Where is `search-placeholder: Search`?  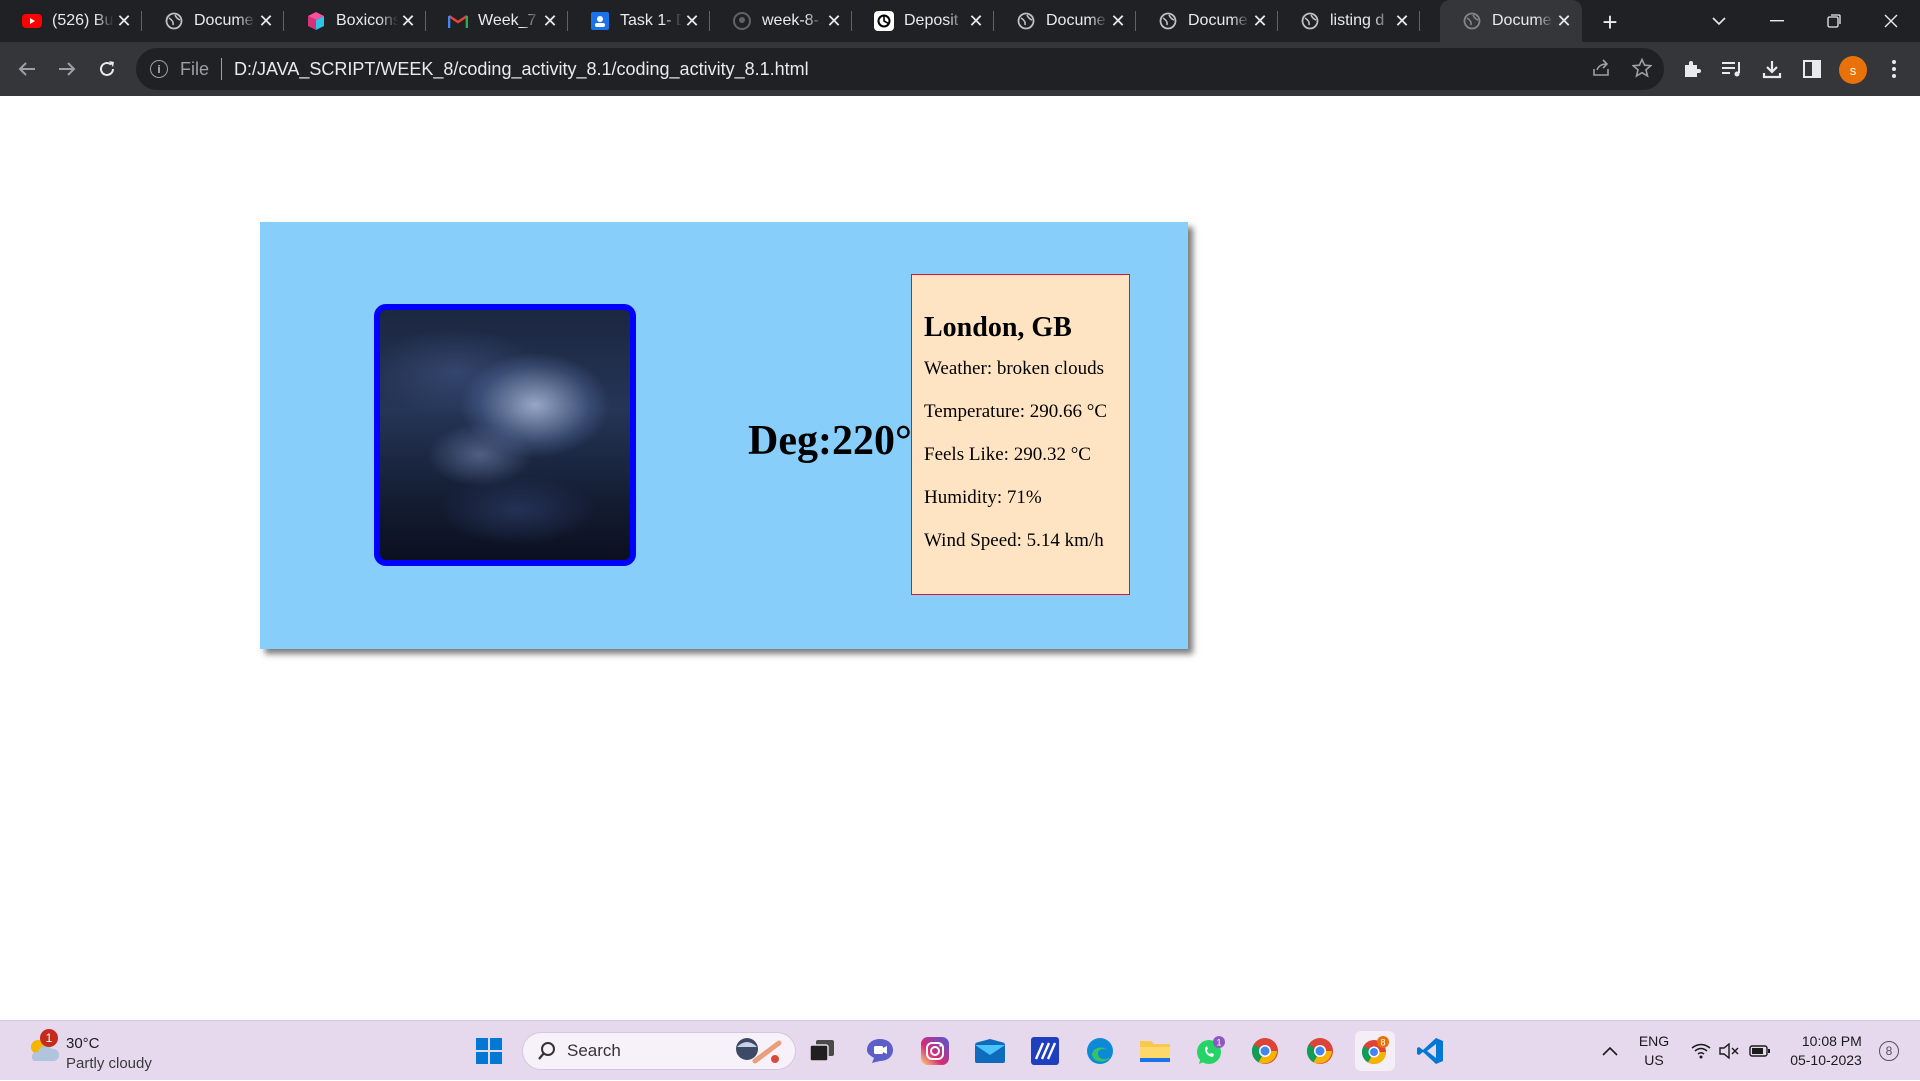 search-placeholder: Search is located at coordinates (594, 1050).